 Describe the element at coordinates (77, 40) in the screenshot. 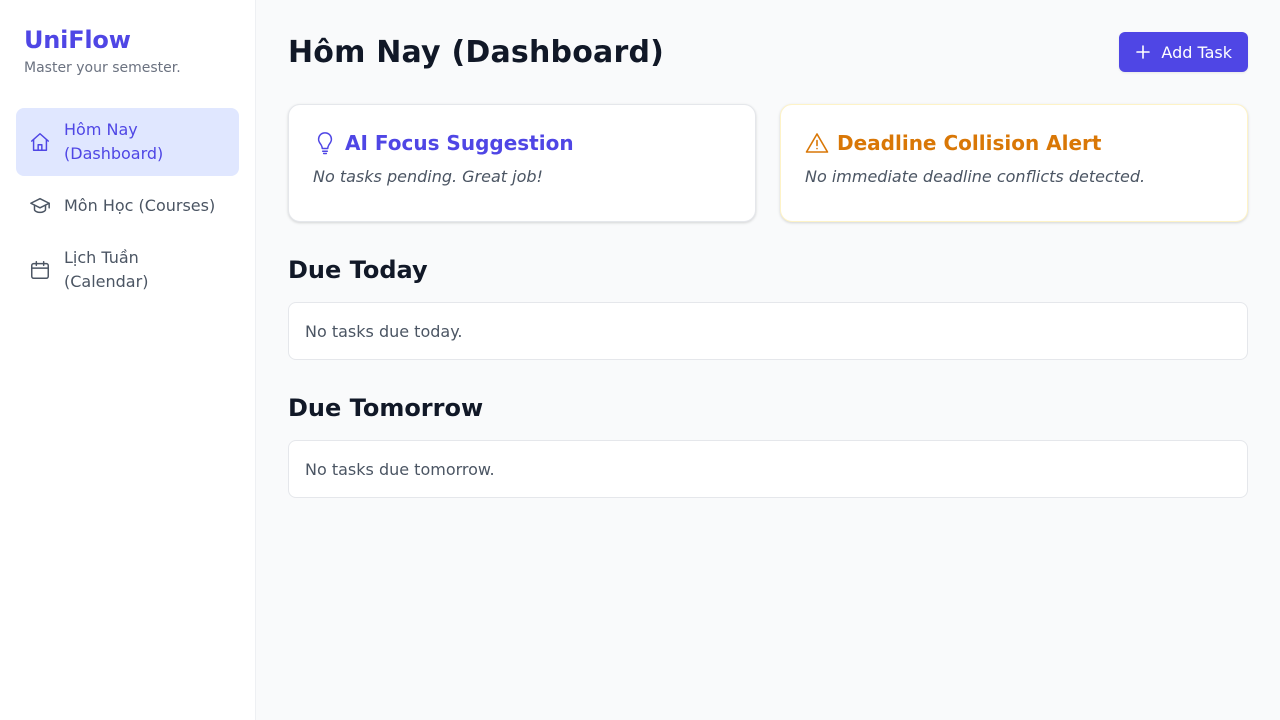

I see `app-logo: UniFlow` at that location.